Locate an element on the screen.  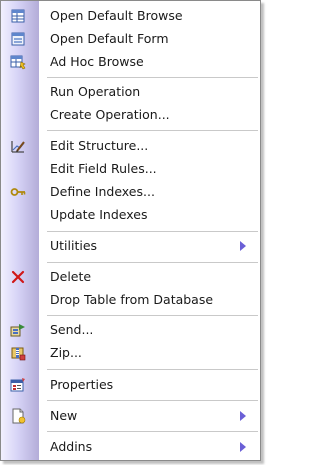
browse-grid-icon is located at coordinates (18, 16).